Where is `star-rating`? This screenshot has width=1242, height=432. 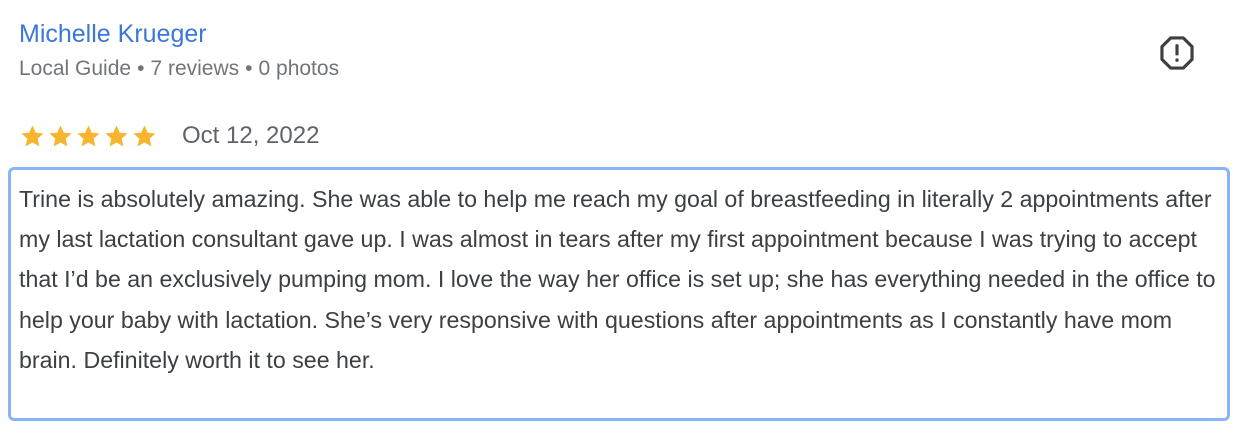
star-rating is located at coordinates (88, 136).